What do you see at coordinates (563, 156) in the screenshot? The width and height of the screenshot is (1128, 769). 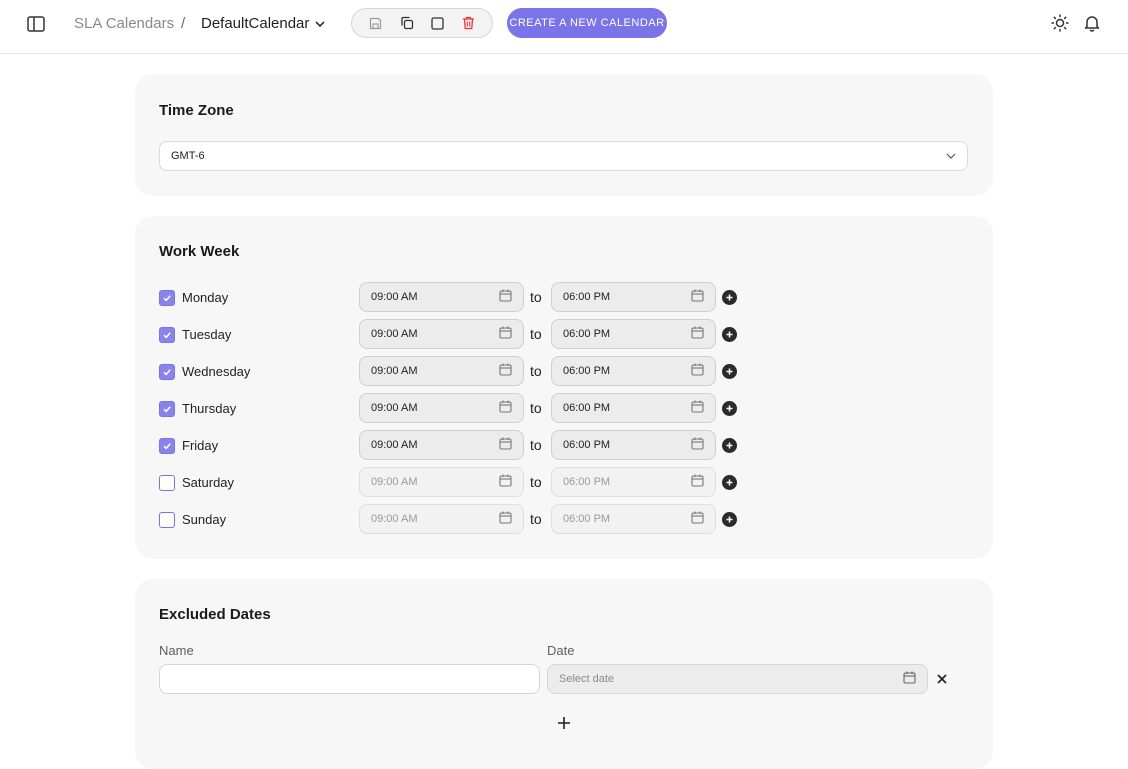 I see `timezone-select: GMT-6` at bounding box center [563, 156].